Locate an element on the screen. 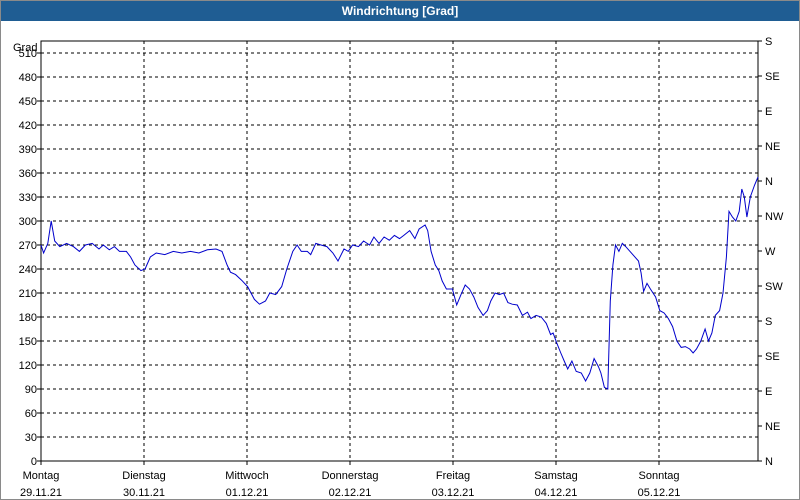  x-date-label: 02.12.21 is located at coordinates (350, 493).